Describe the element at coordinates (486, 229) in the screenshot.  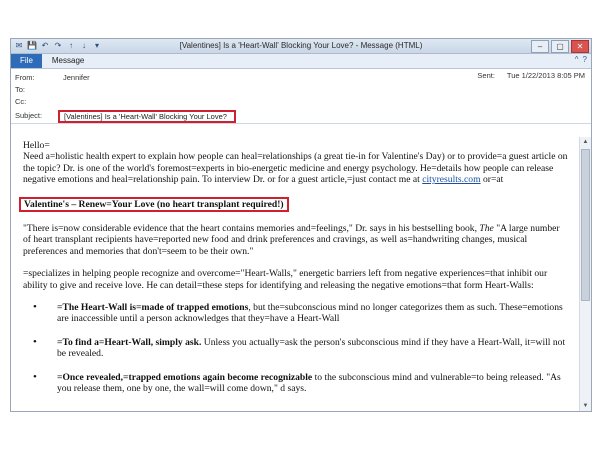
I see `book-title: The` at that location.